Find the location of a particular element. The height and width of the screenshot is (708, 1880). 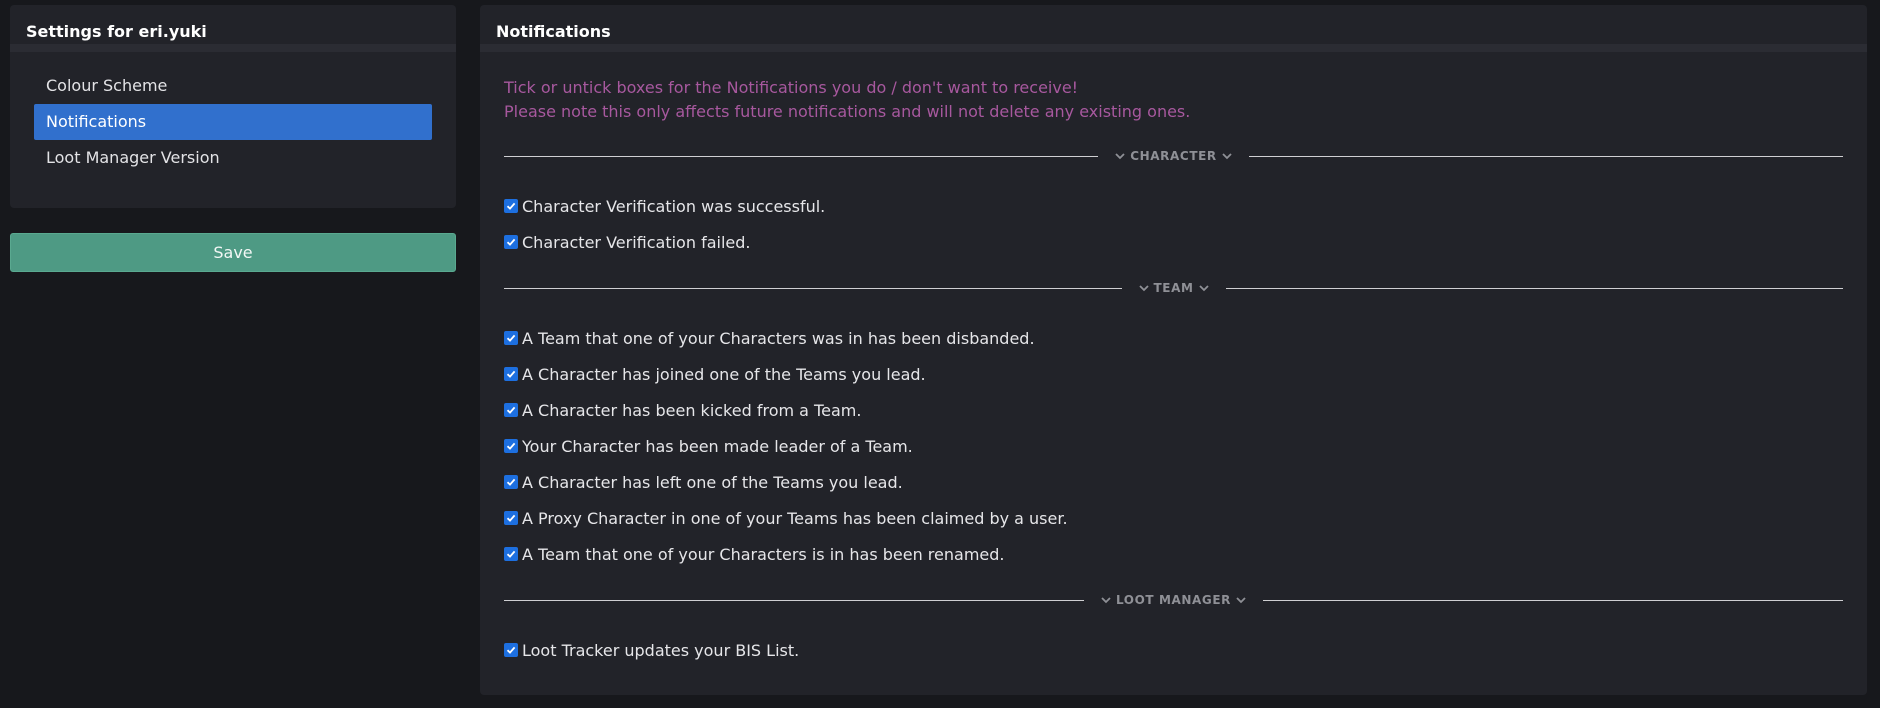

sidebar-title: Settings for eri.yuki is located at coordinates (233, 28).